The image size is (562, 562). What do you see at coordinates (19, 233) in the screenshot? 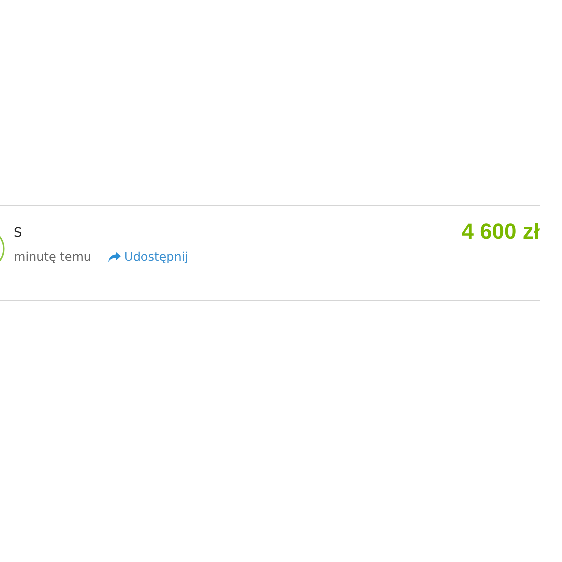
I see `donor-name: S` at bounding box center [19, 233].